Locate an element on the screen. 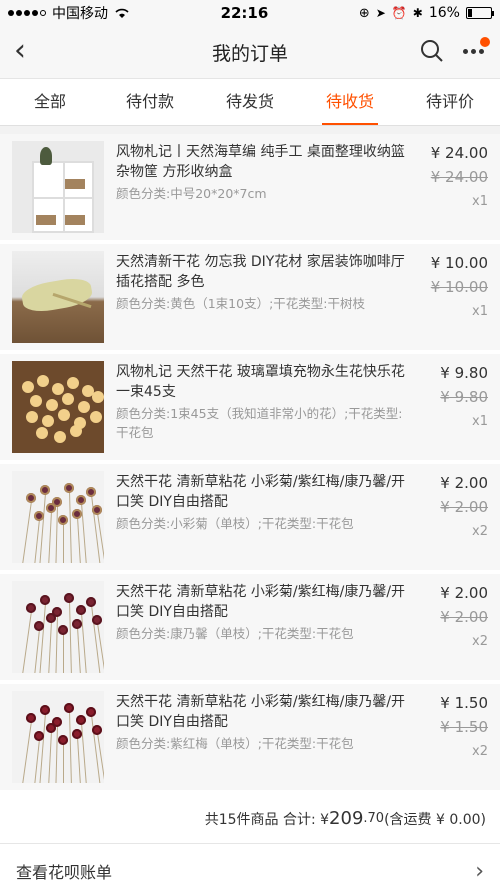  status-time: 22:16 is located at coordinates (244, 13).